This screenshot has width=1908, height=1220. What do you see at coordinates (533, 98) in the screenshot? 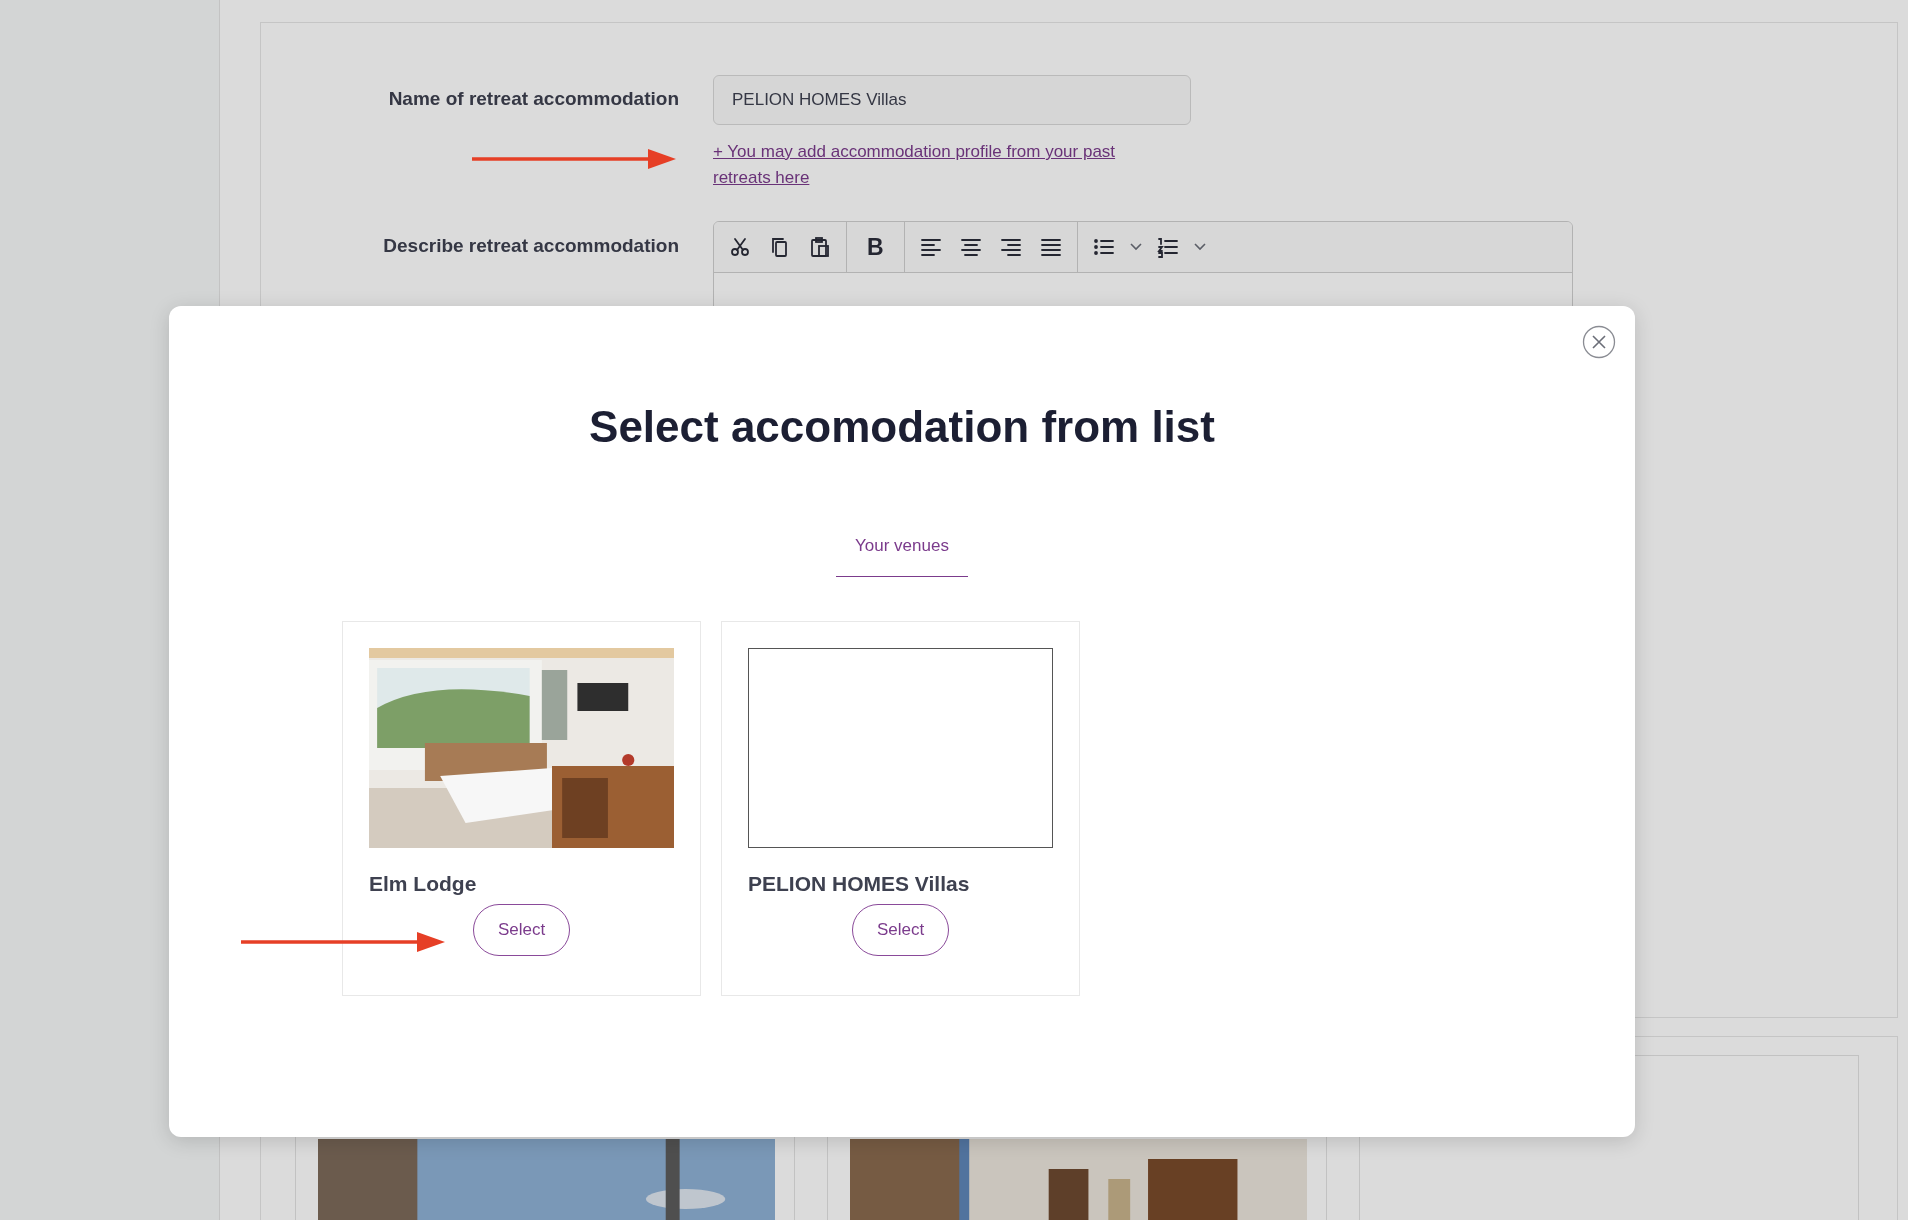
I see `field-label: Name of retreat accommodation` at bounding box center [533, 98].